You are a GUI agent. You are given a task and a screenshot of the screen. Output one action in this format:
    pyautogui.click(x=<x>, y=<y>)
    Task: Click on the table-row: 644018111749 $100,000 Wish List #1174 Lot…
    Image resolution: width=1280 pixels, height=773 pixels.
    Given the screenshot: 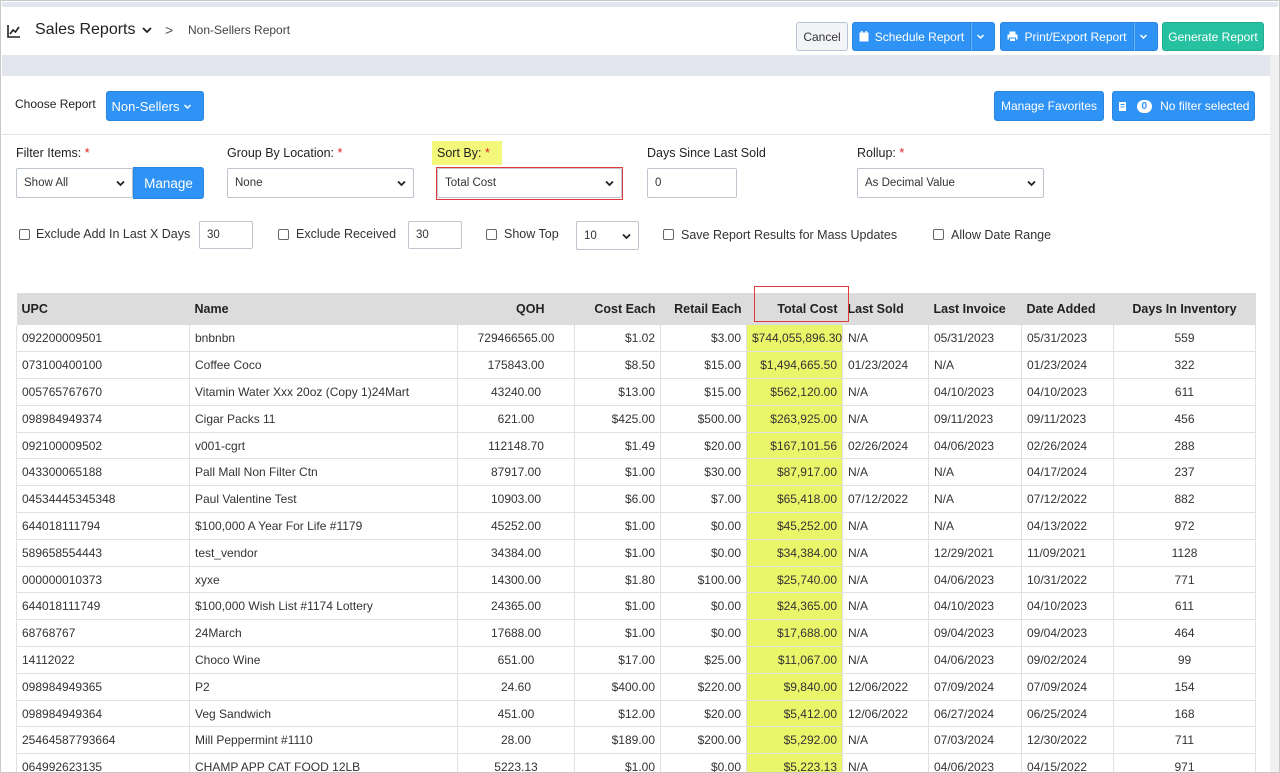 What is the action you would take?
    pyautogui.click(x=636, y=606)
    